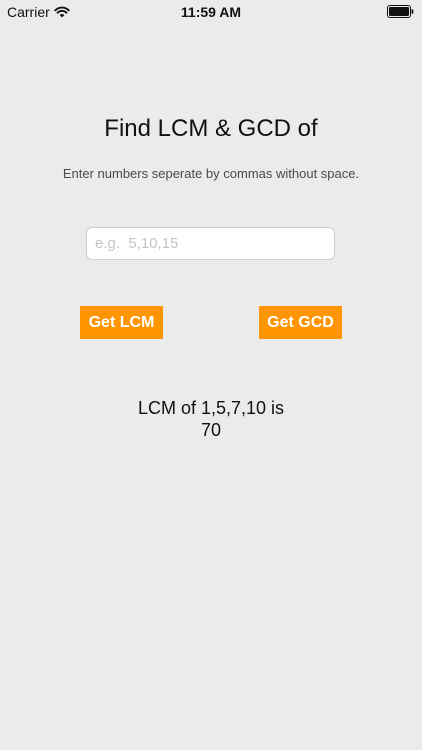  What do you see at coordinates (211, 128) in the screenshot?
I see `page-title: Find LCM & GCD of` at bounding box center [211, 128].